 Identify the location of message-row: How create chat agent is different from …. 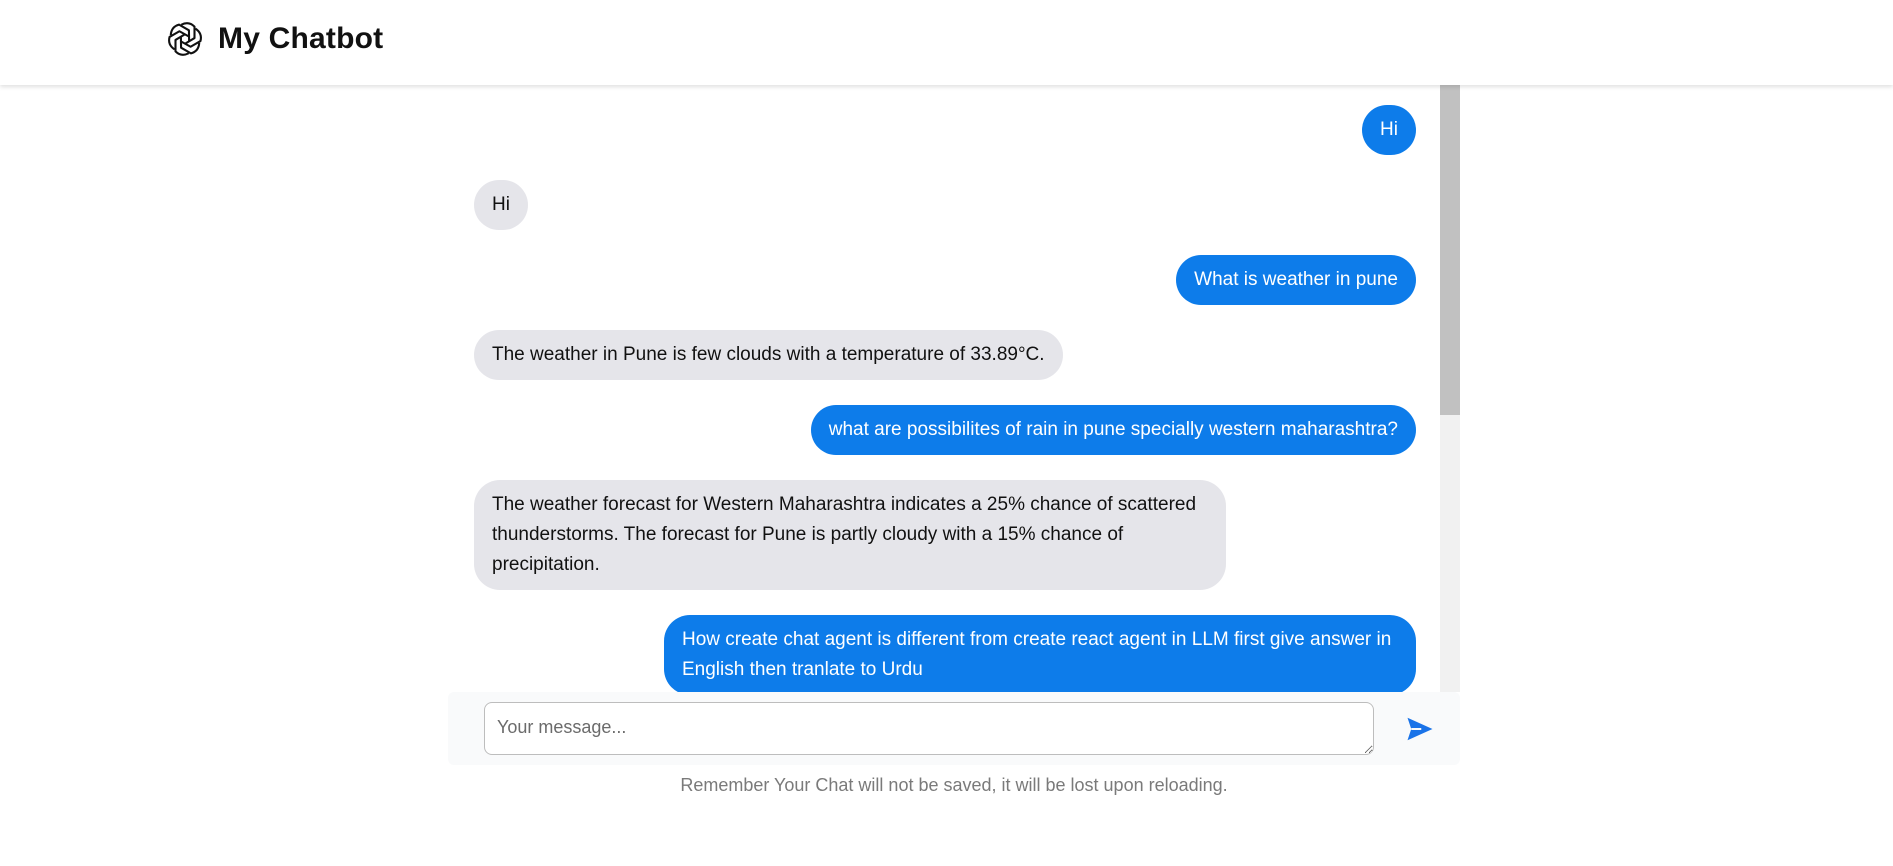
(945, 653).